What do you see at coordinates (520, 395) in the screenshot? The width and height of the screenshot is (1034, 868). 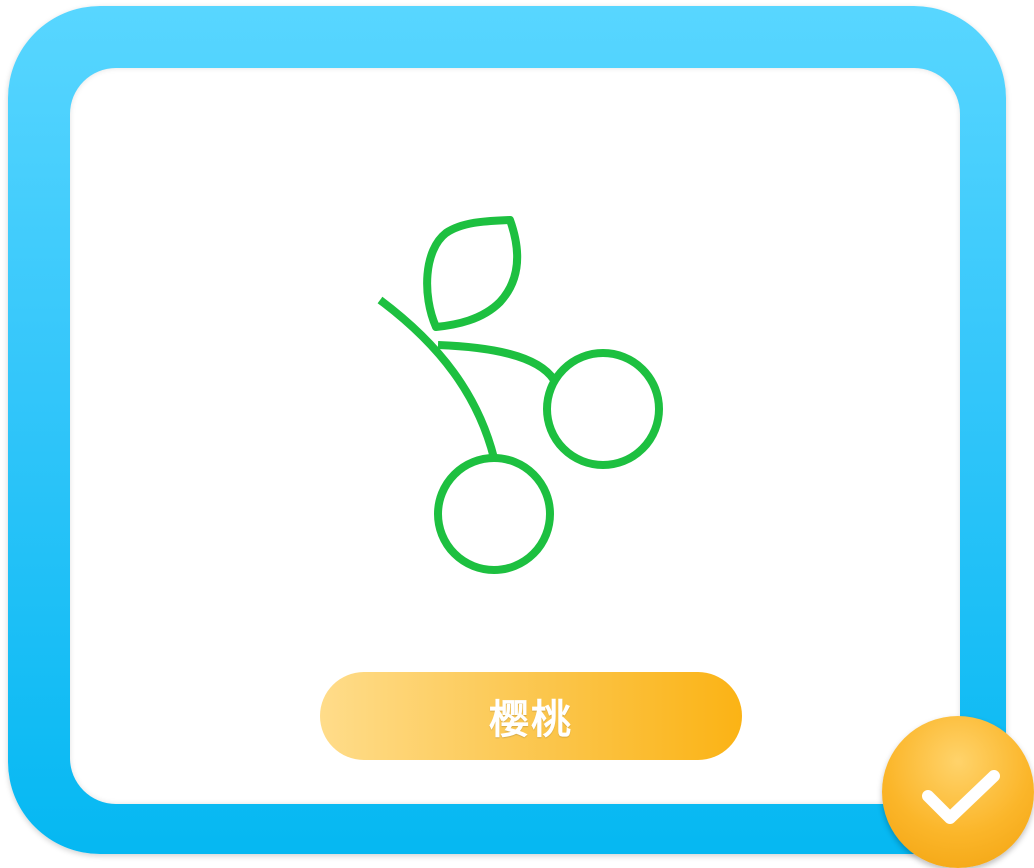 I see `cherry-icon` at bounding box center [520, 395].